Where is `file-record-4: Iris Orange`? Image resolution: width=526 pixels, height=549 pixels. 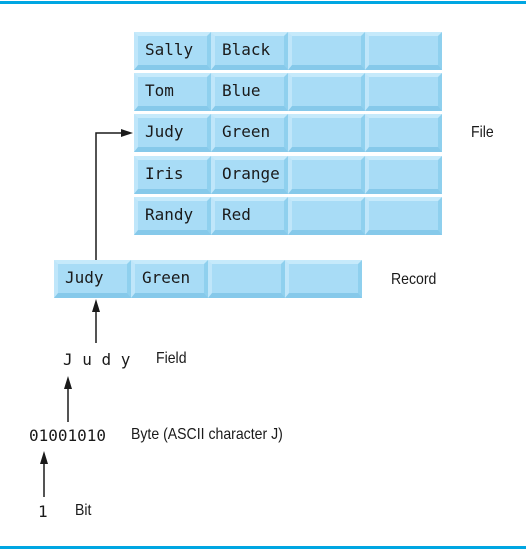 file-record-4: Iris Orange is located at coordinates (288, 175).